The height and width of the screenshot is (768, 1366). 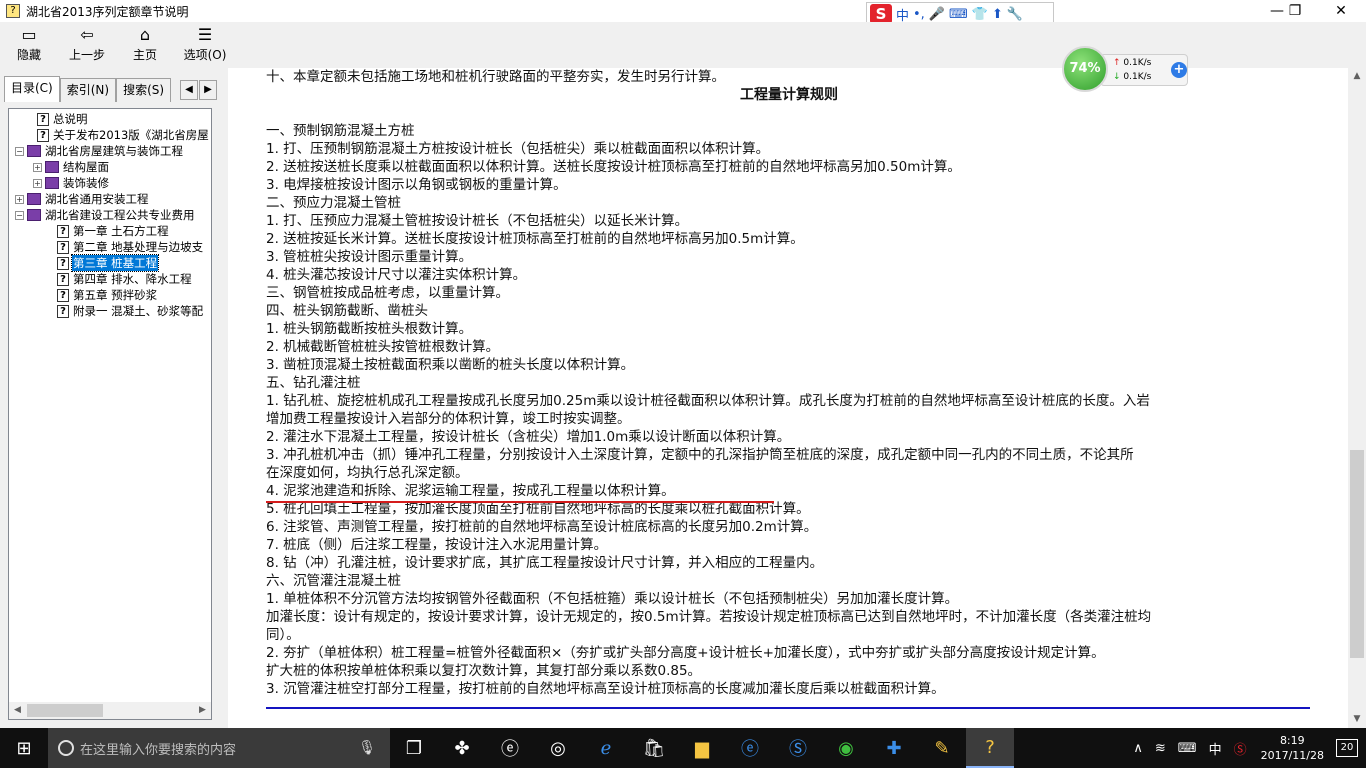 What do you see at coordinates (132, 279) in the screenshot?
I see `tree-item-label: 第四章 排水、降水工程` at bounding box center [132, 279].